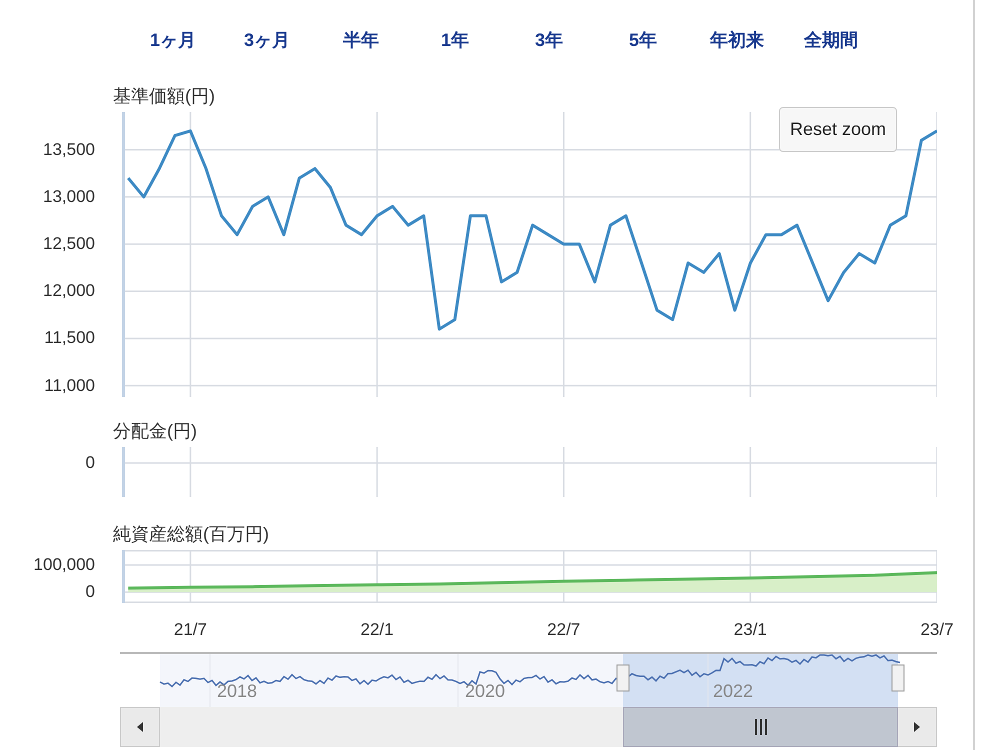 The width and height of the screenshot is (991, 750). Describe the element at coordinates (549, 40) in the screenshot. I see `range-tab: 3年` at that location.